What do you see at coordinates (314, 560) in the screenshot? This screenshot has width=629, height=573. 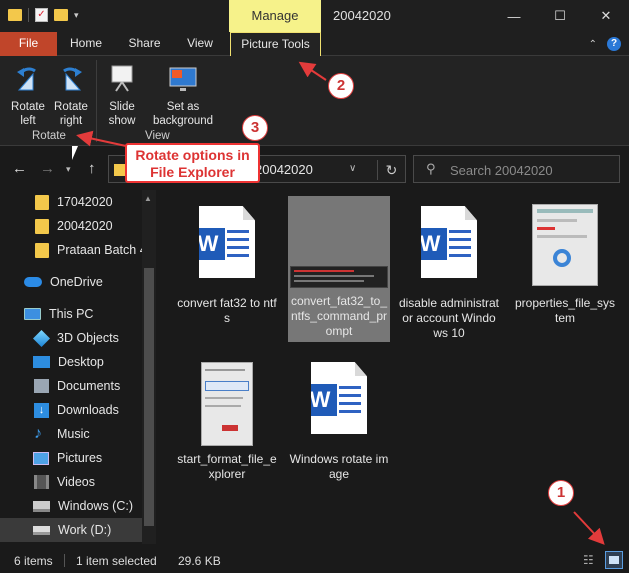 I see `status-bar: 6 items 1 item selected 29.6 KB ☷` at bounding box center [314, 560].